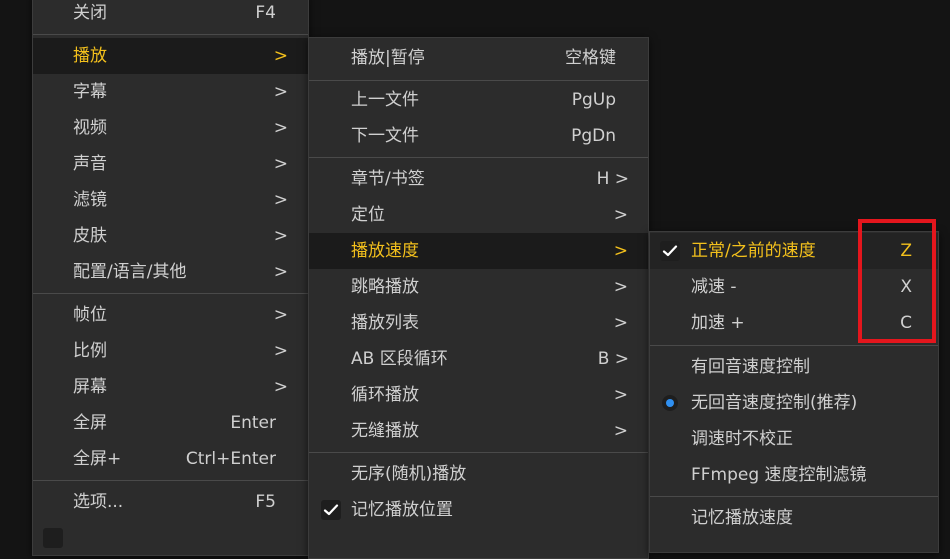  Describe the element at coordinates (612, 179) in the screenshot. I see `shortcut-hint: H >` at that location.